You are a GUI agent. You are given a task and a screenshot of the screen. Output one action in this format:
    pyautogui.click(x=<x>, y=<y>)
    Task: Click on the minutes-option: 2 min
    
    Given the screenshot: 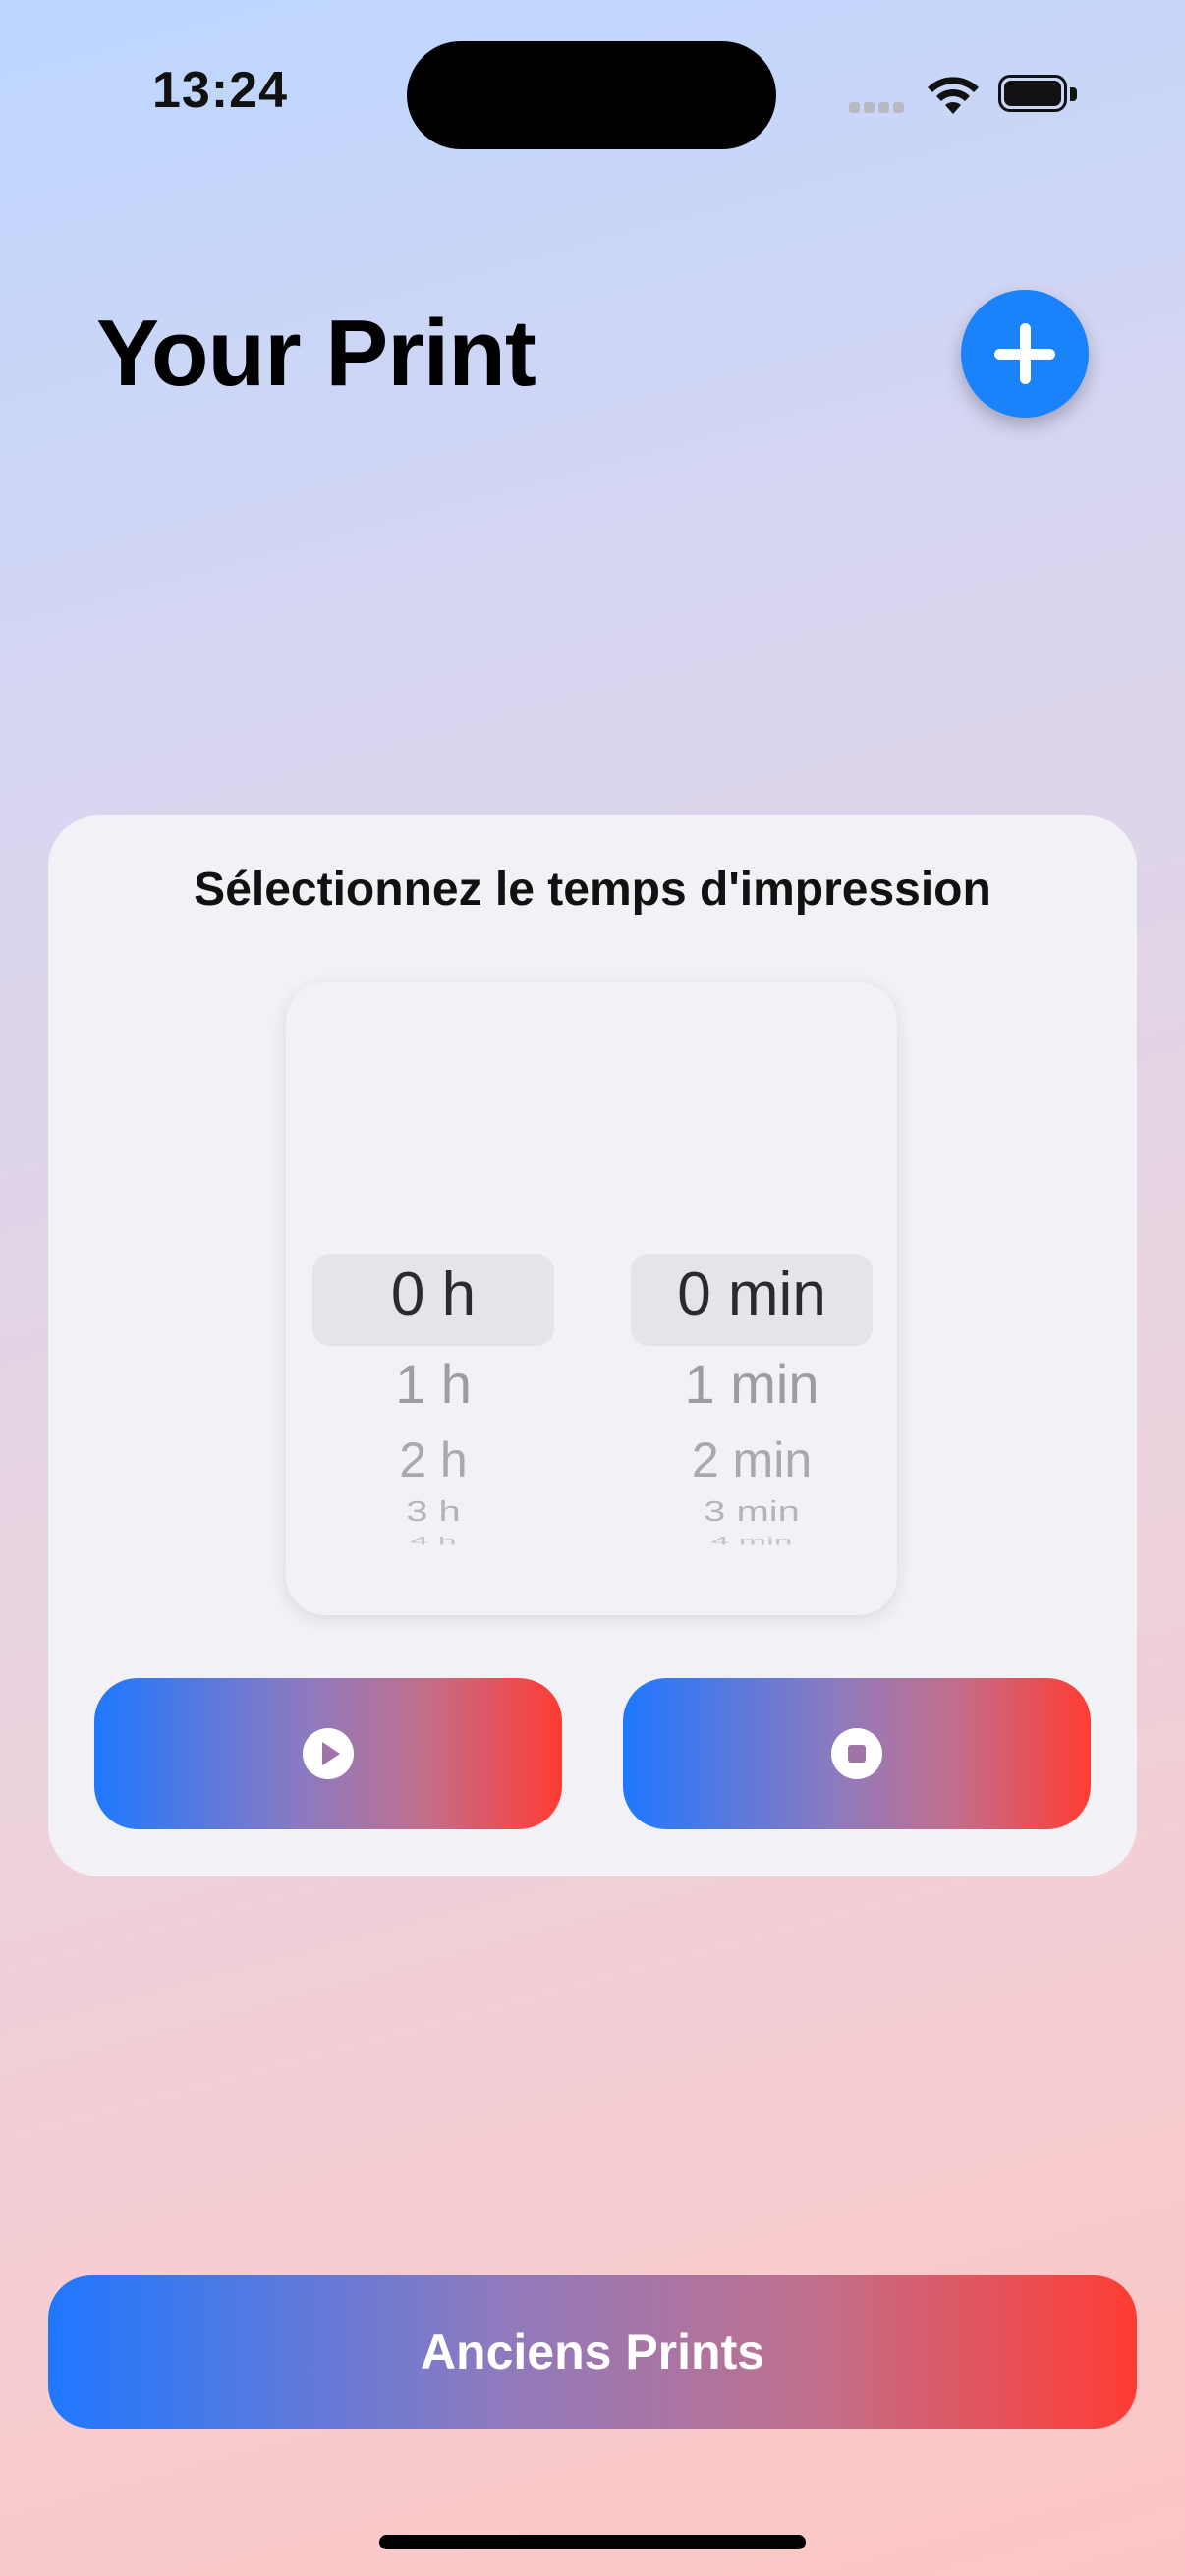 What is the action you would take?
    pyautogui.click(x=752, y=1459)
    